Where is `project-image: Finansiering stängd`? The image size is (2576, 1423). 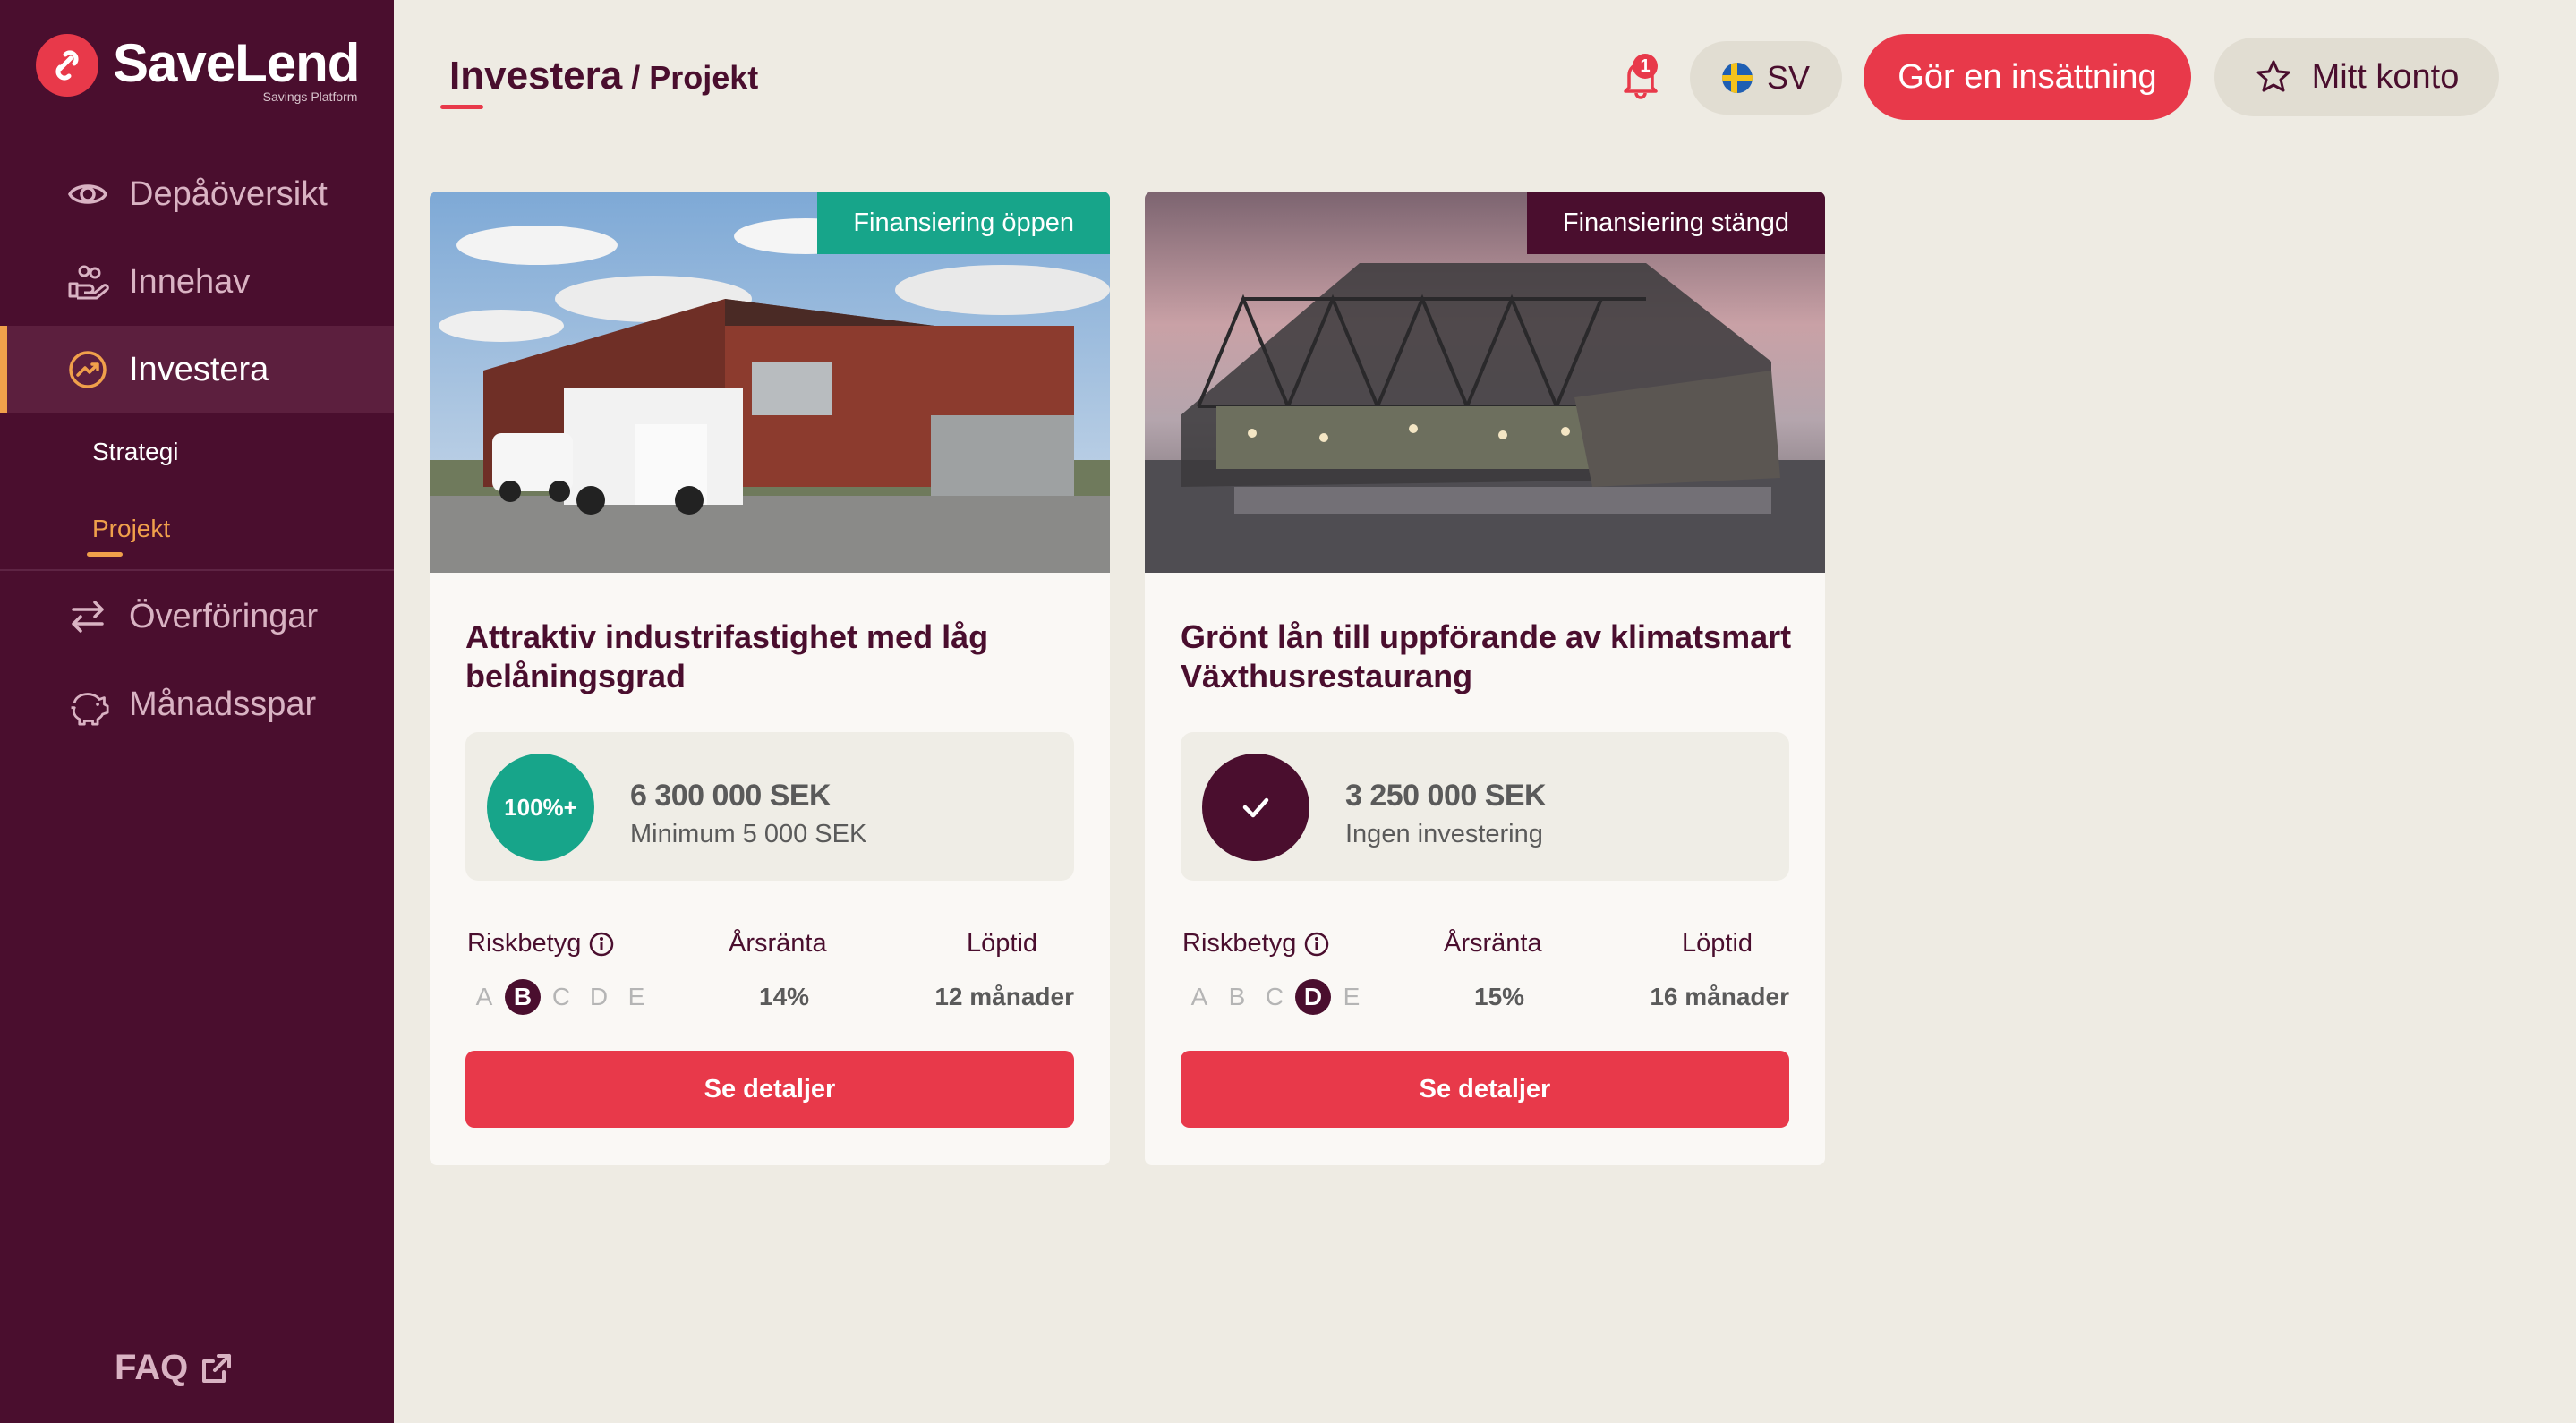 project-image: Finansiering stängd is located at coordinates (1485, 382).